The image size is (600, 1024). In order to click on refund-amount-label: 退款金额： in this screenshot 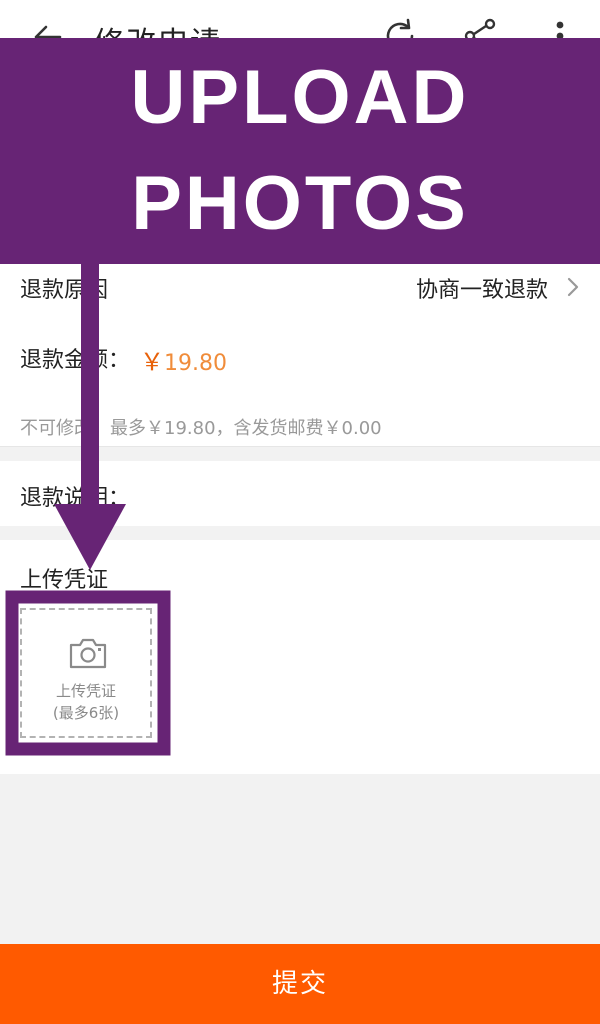, I will do `click(75, 360)`.